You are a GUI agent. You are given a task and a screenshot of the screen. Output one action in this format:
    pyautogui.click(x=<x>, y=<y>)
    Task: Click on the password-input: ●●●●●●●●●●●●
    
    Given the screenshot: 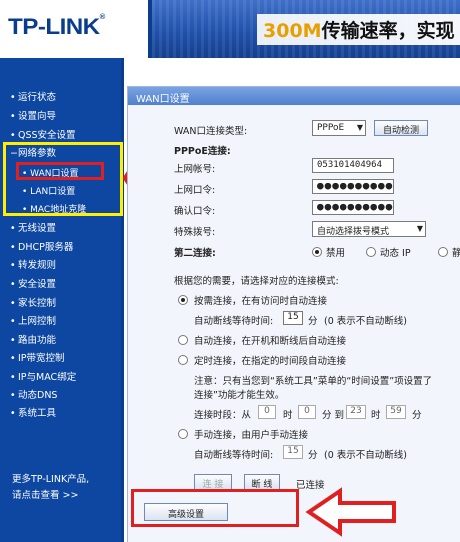 What is the action you would take?
    pyautogui.click(x=353, y=186)
    